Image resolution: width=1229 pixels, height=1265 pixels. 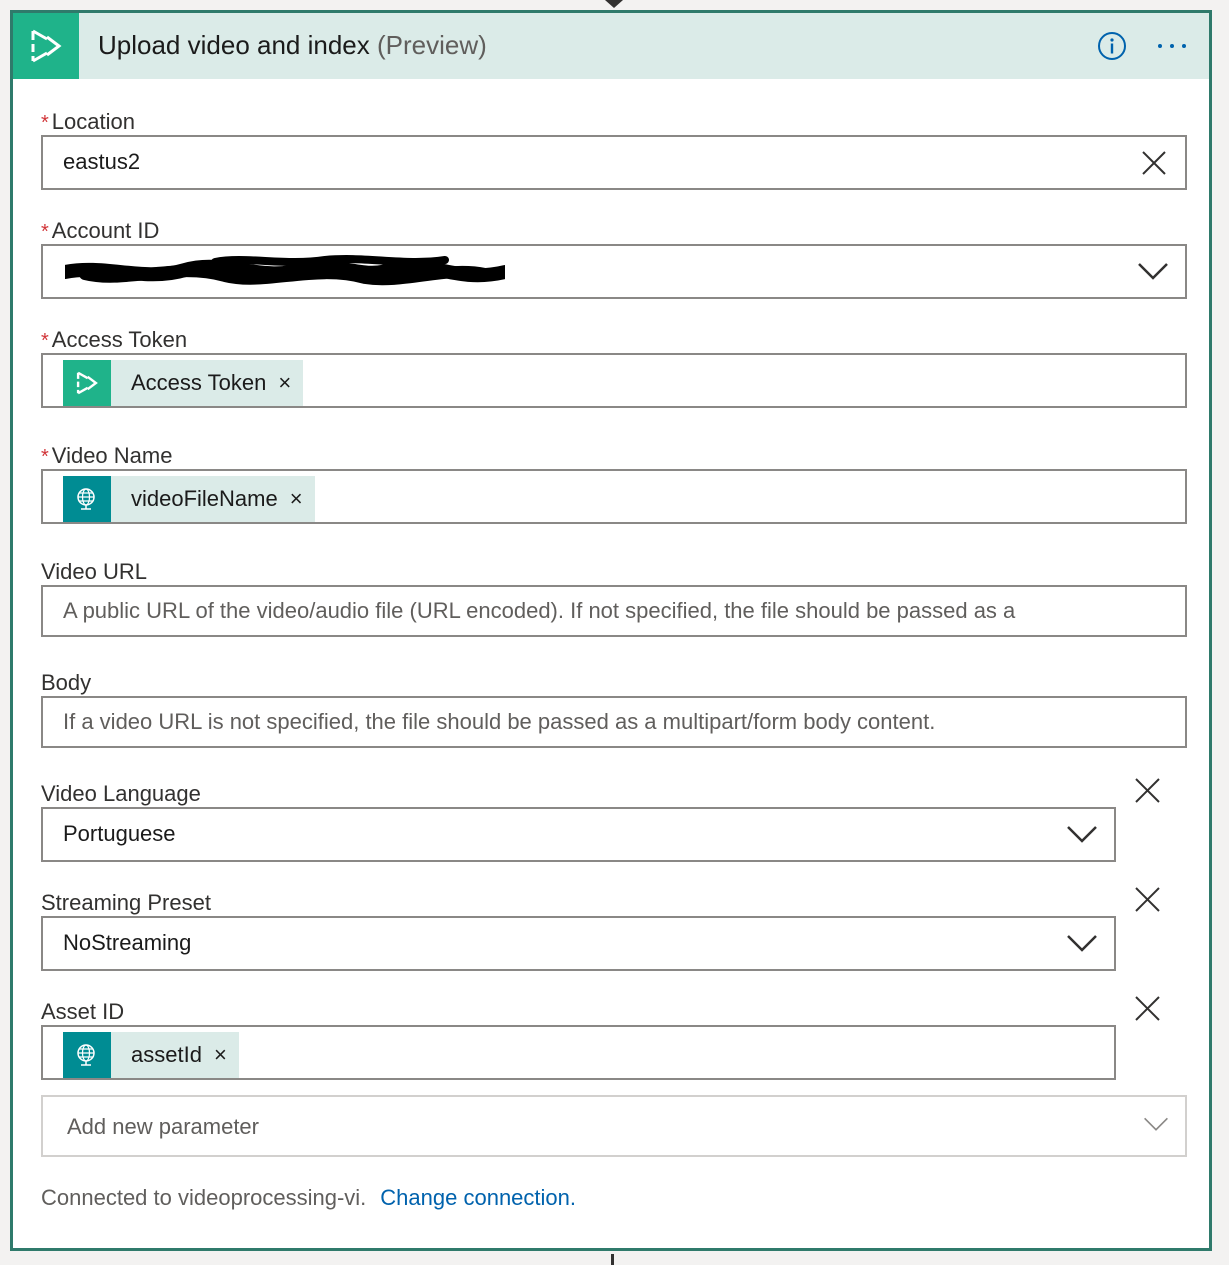 What do you see at coordinates (611, 46) in the screenshot?
I see `card-header: Upload video and index (Preview)` at bounding box center [611, 46].